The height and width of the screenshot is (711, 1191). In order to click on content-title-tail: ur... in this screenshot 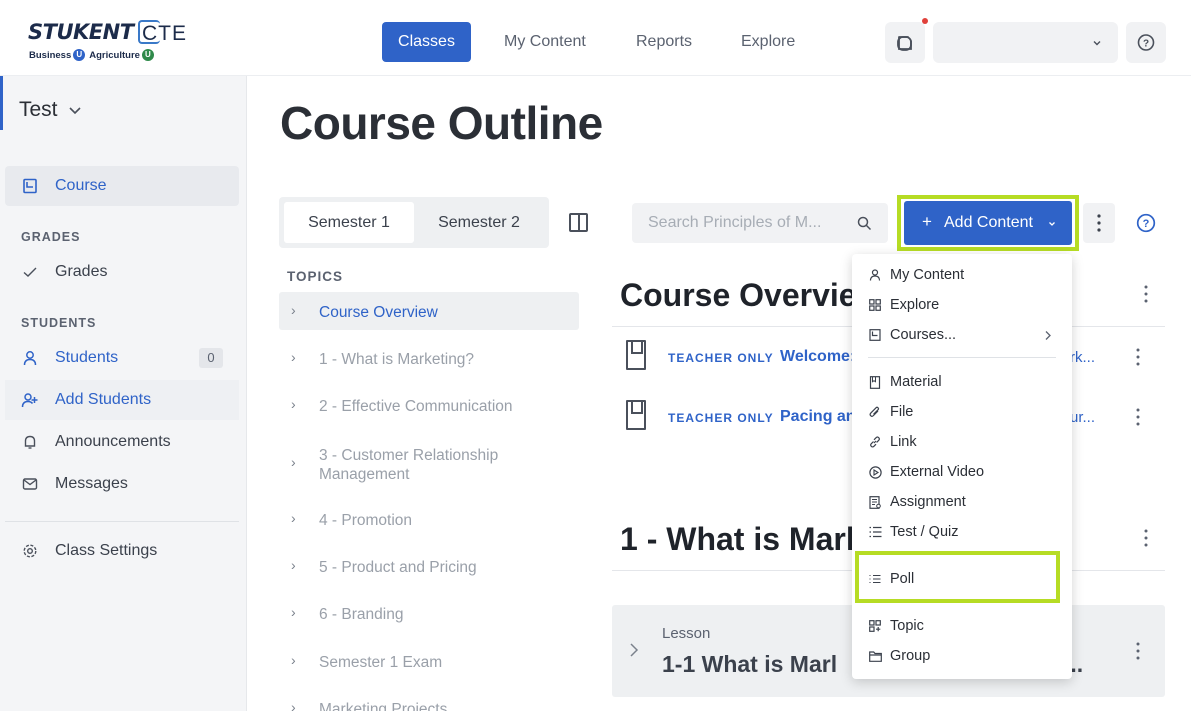, I will do `click(1083, 417)`.